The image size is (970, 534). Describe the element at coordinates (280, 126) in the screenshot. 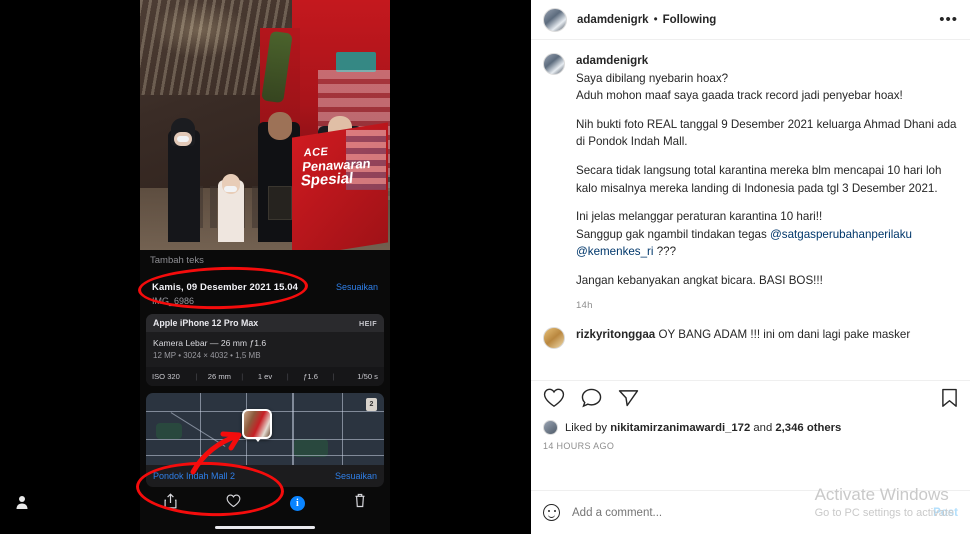

I see `person-man-head` at that location.